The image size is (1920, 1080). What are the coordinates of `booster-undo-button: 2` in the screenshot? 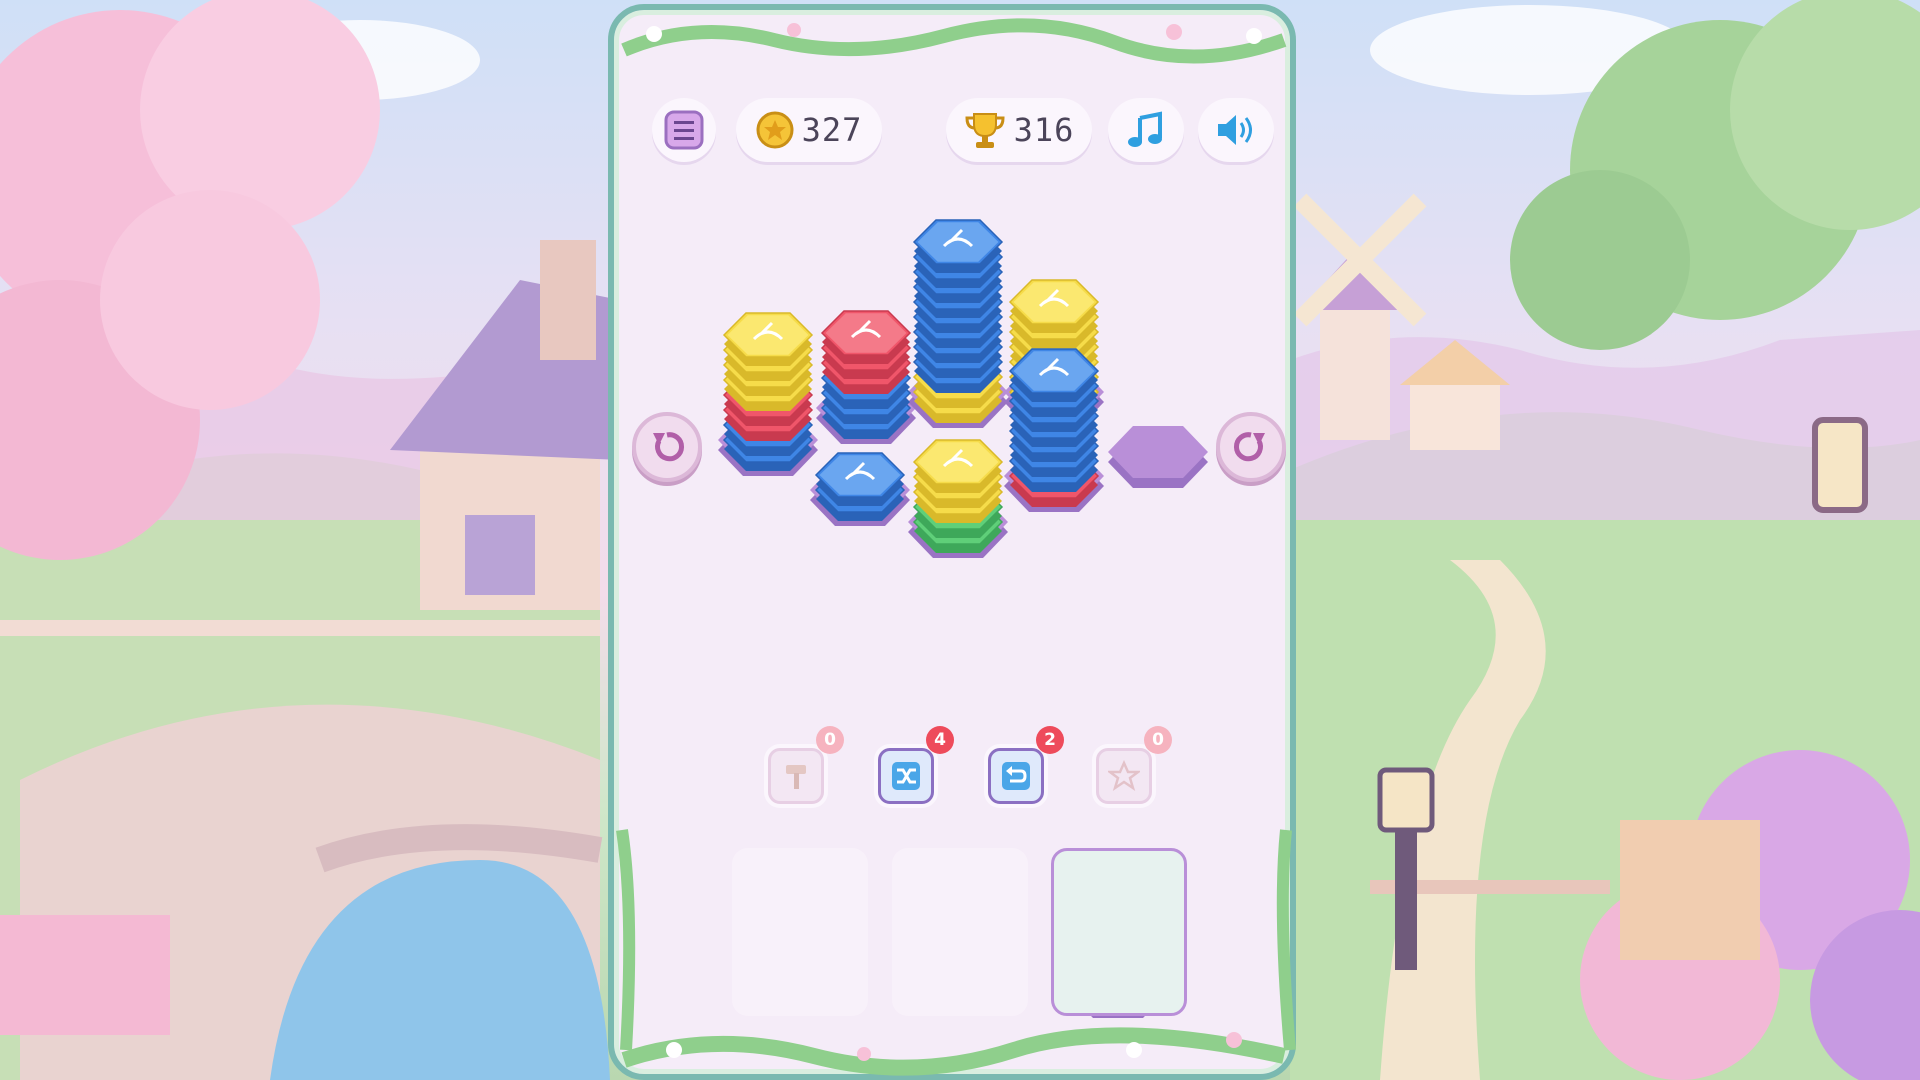 It's located at (1024, 767).